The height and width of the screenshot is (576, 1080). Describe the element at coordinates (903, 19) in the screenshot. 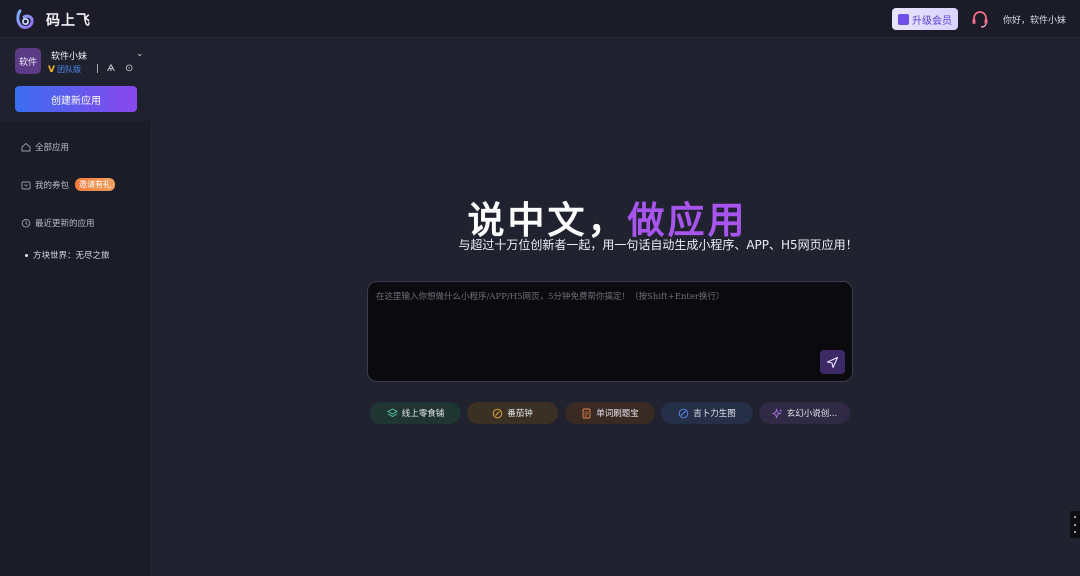

I see `crown-icon` at that location.